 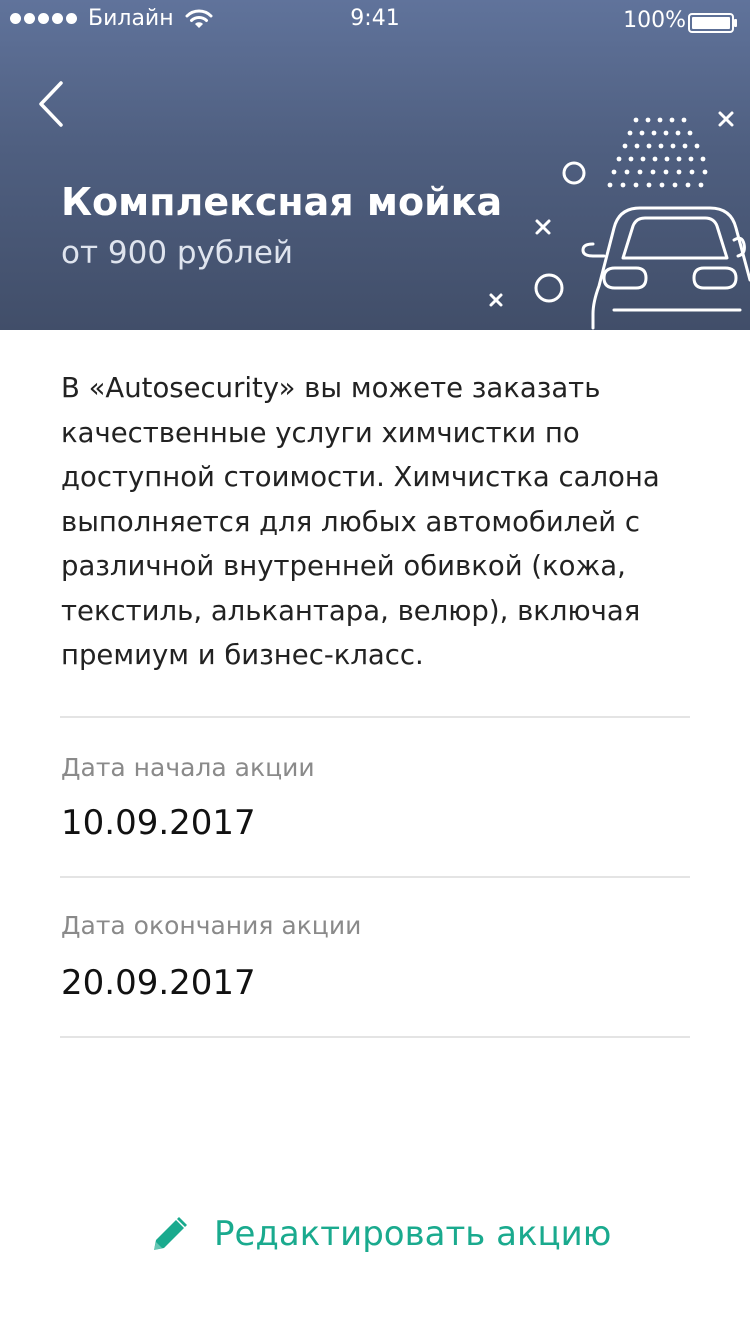 What do you see at coordinates (211, 925) in the screenshot?
I see `end-date-label: Дата окончания акции` at bounding box center [211, 925].